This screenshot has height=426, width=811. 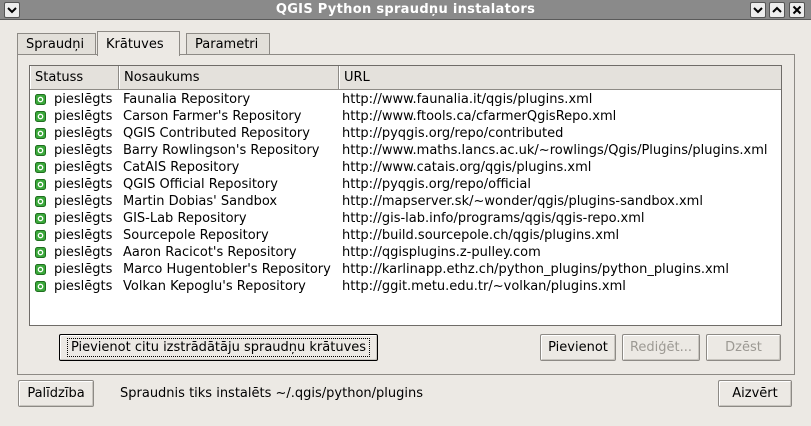 What do you see at coordinates (181, 167) in the screenshot?
I see `row-name: CatAIS Repository` at bounding box center [181, 167].